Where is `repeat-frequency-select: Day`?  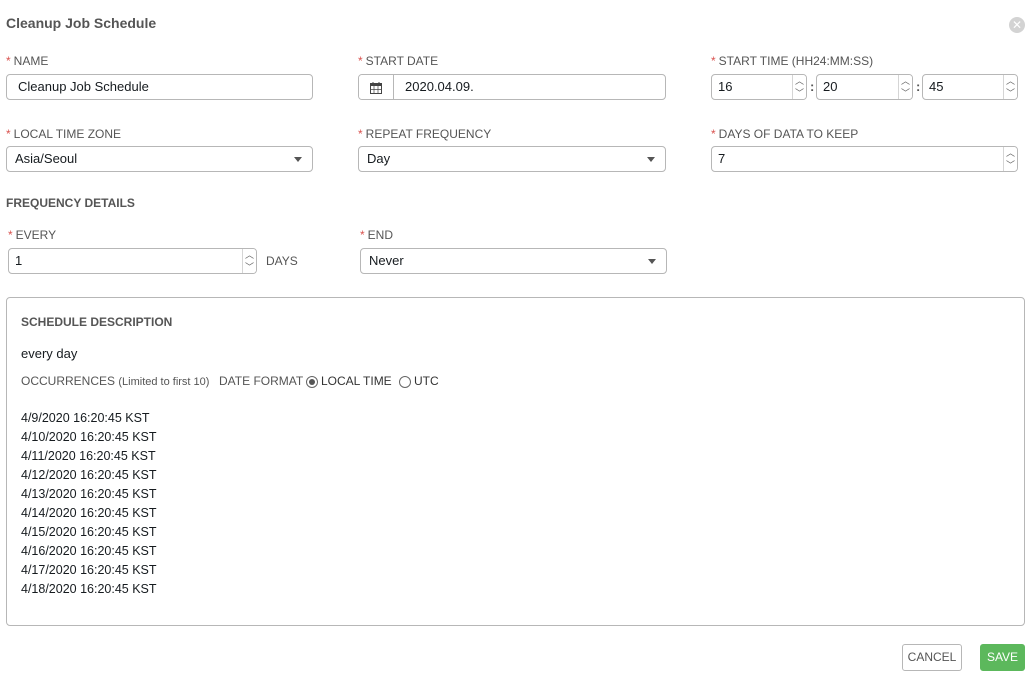
repeat-frequency-select: Day is located at coordinates (512, 159).